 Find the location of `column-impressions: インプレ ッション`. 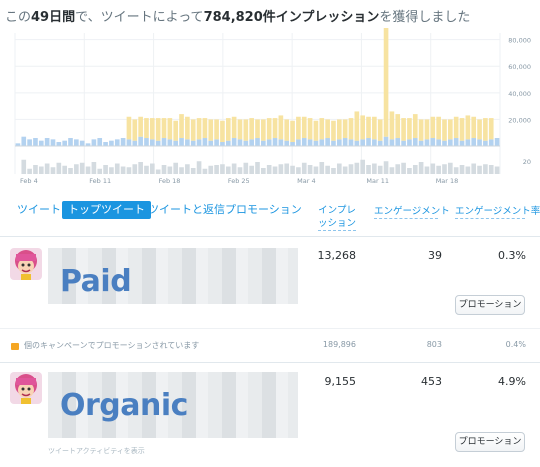

column-impressions: インプレ ッション is located at coordinates (337, 217).